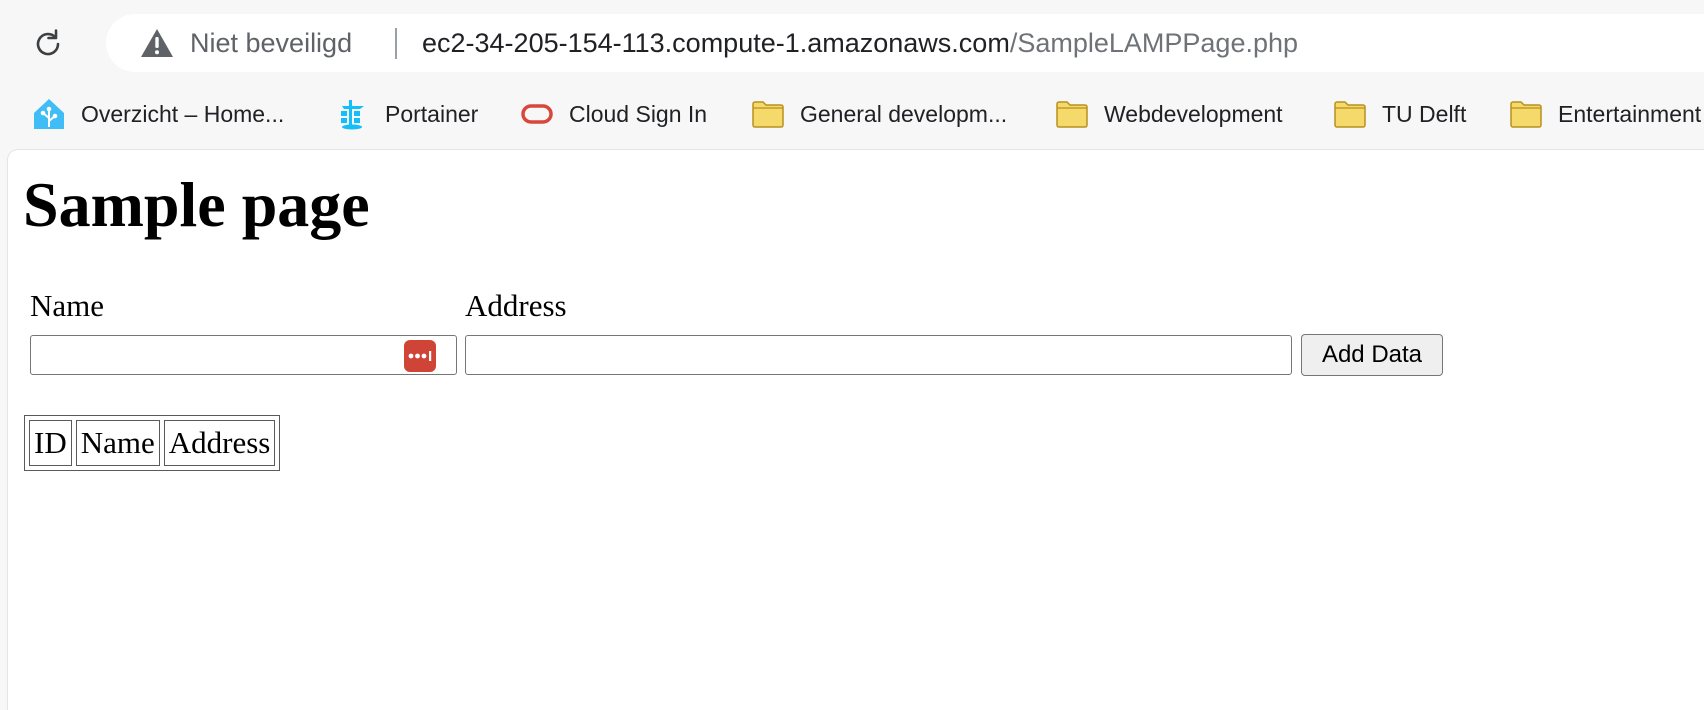 The width and height of the screenshot is (1704, 710). I want to click on reload-icon, so click(48, 42).